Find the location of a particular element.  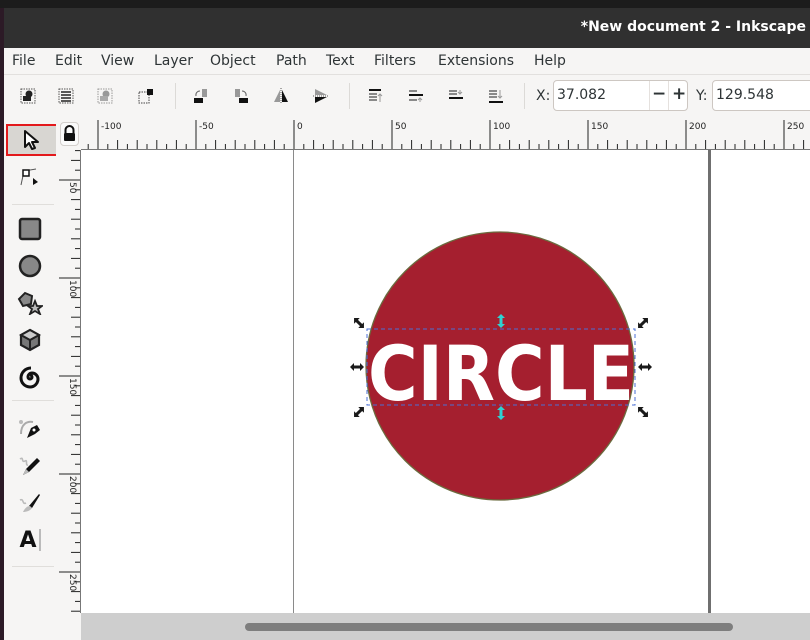

lock-icon is located at coordinates (69, 133).